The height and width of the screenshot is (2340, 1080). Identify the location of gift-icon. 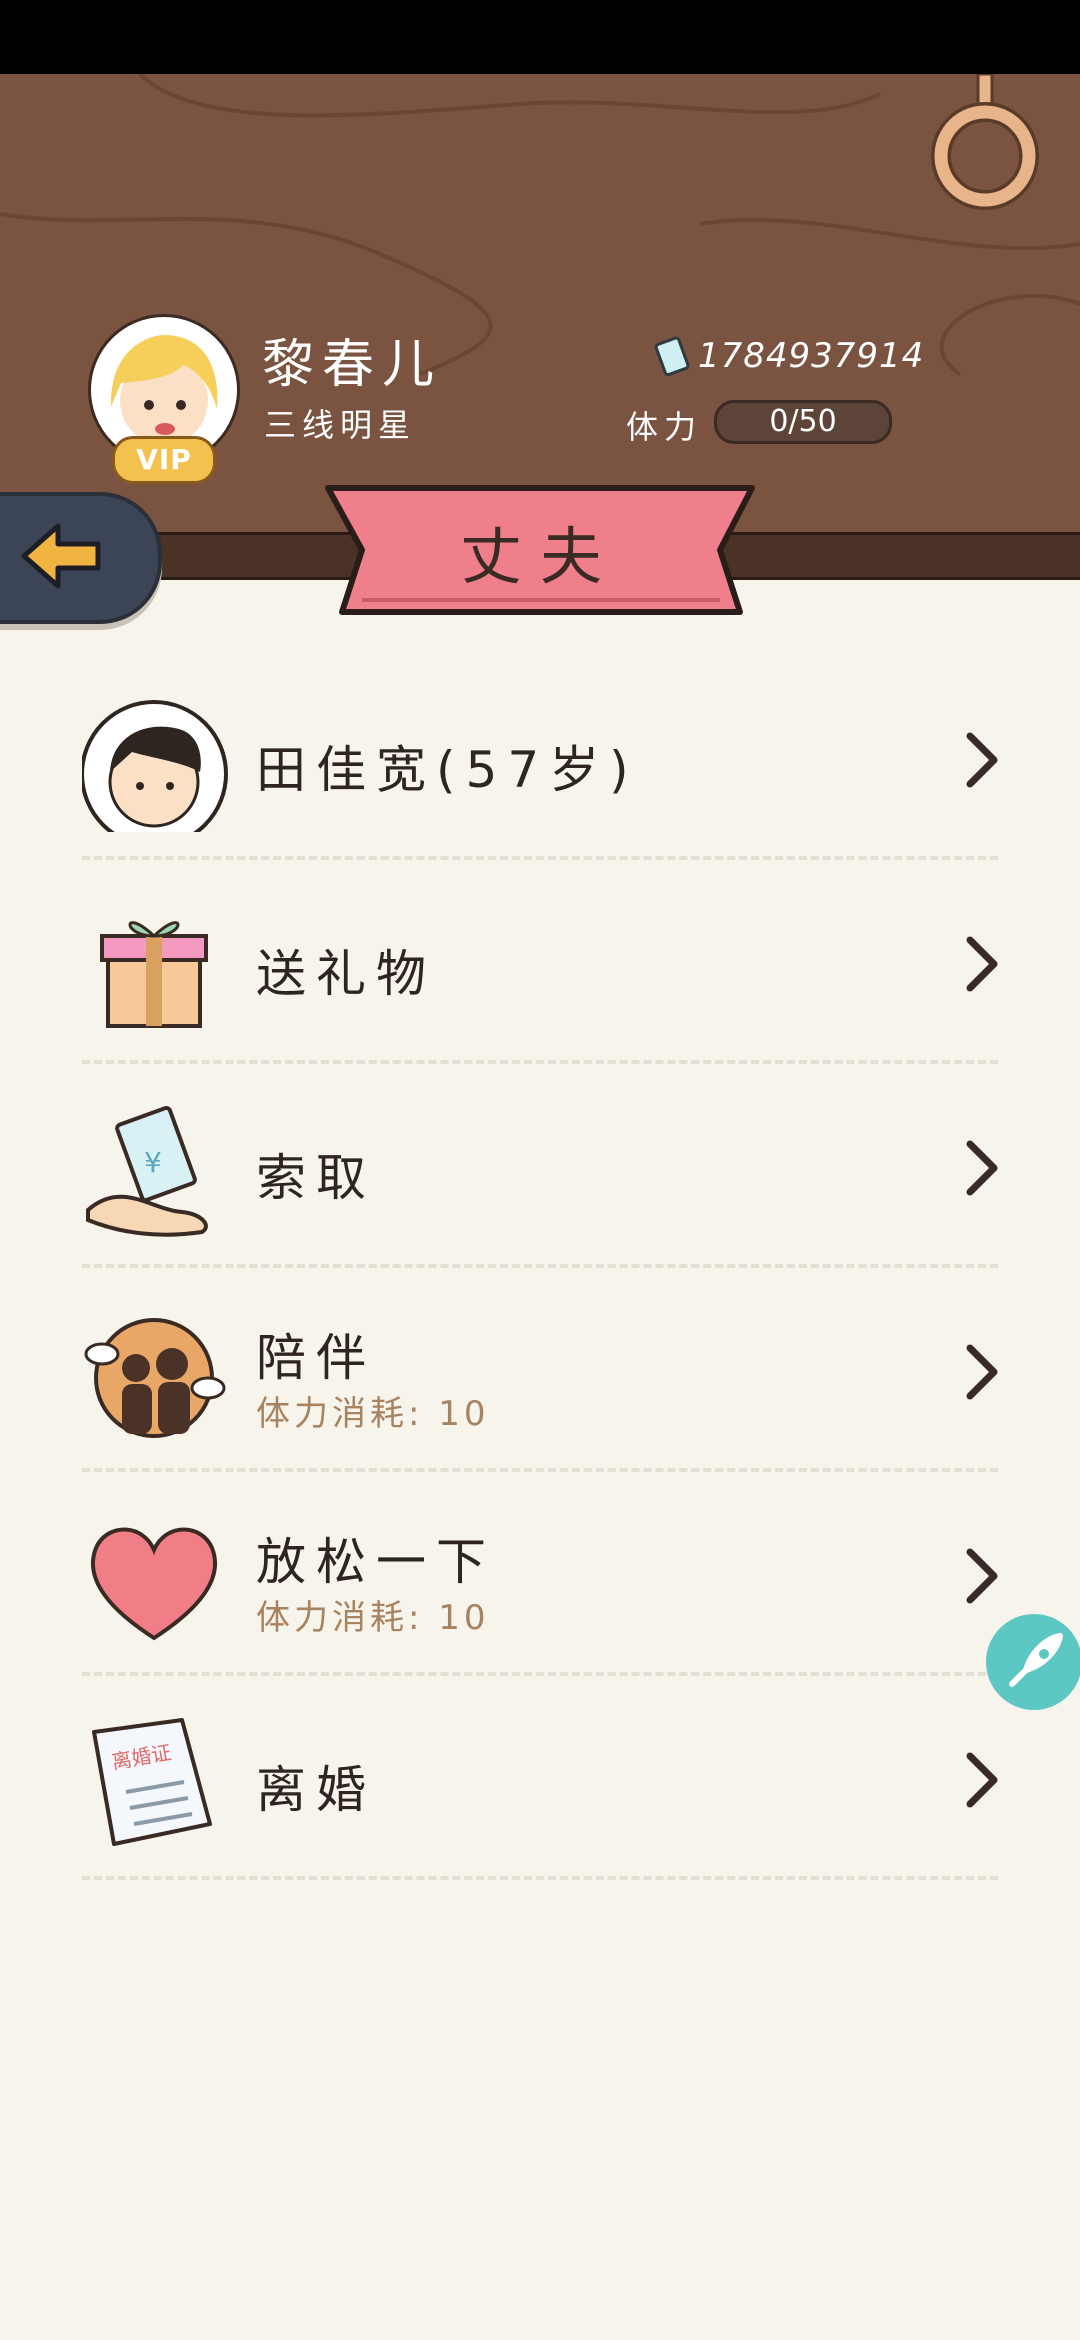
(154, 974).